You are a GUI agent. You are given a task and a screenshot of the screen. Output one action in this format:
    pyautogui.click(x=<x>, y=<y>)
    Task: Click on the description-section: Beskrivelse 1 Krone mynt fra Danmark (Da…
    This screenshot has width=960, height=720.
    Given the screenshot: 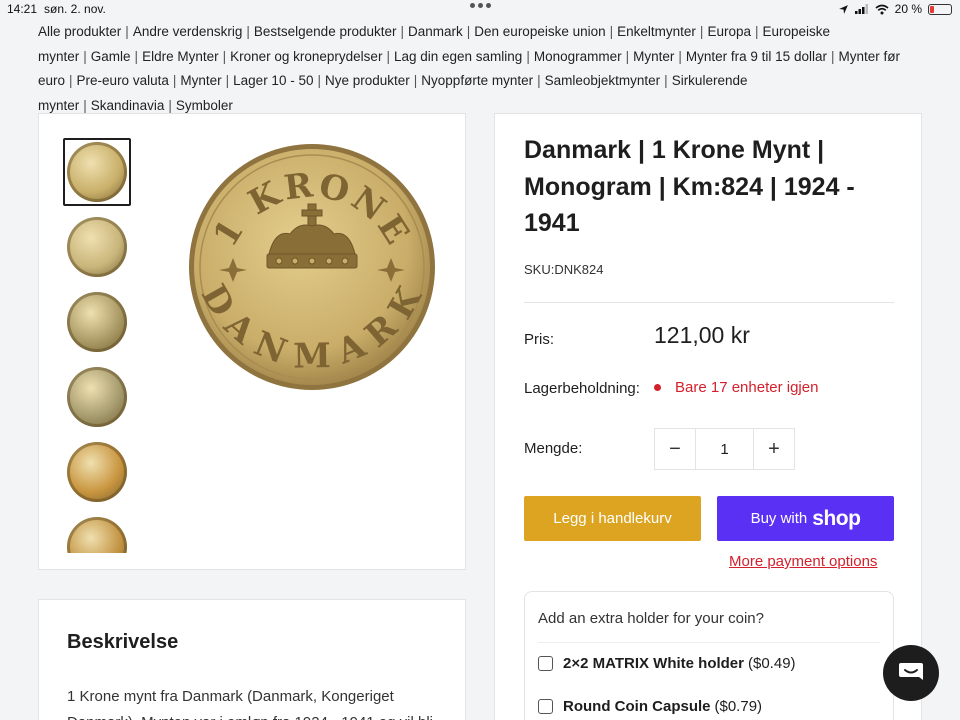 What is the action you would take?
    pyautogui.click(x=252, y=659)
    